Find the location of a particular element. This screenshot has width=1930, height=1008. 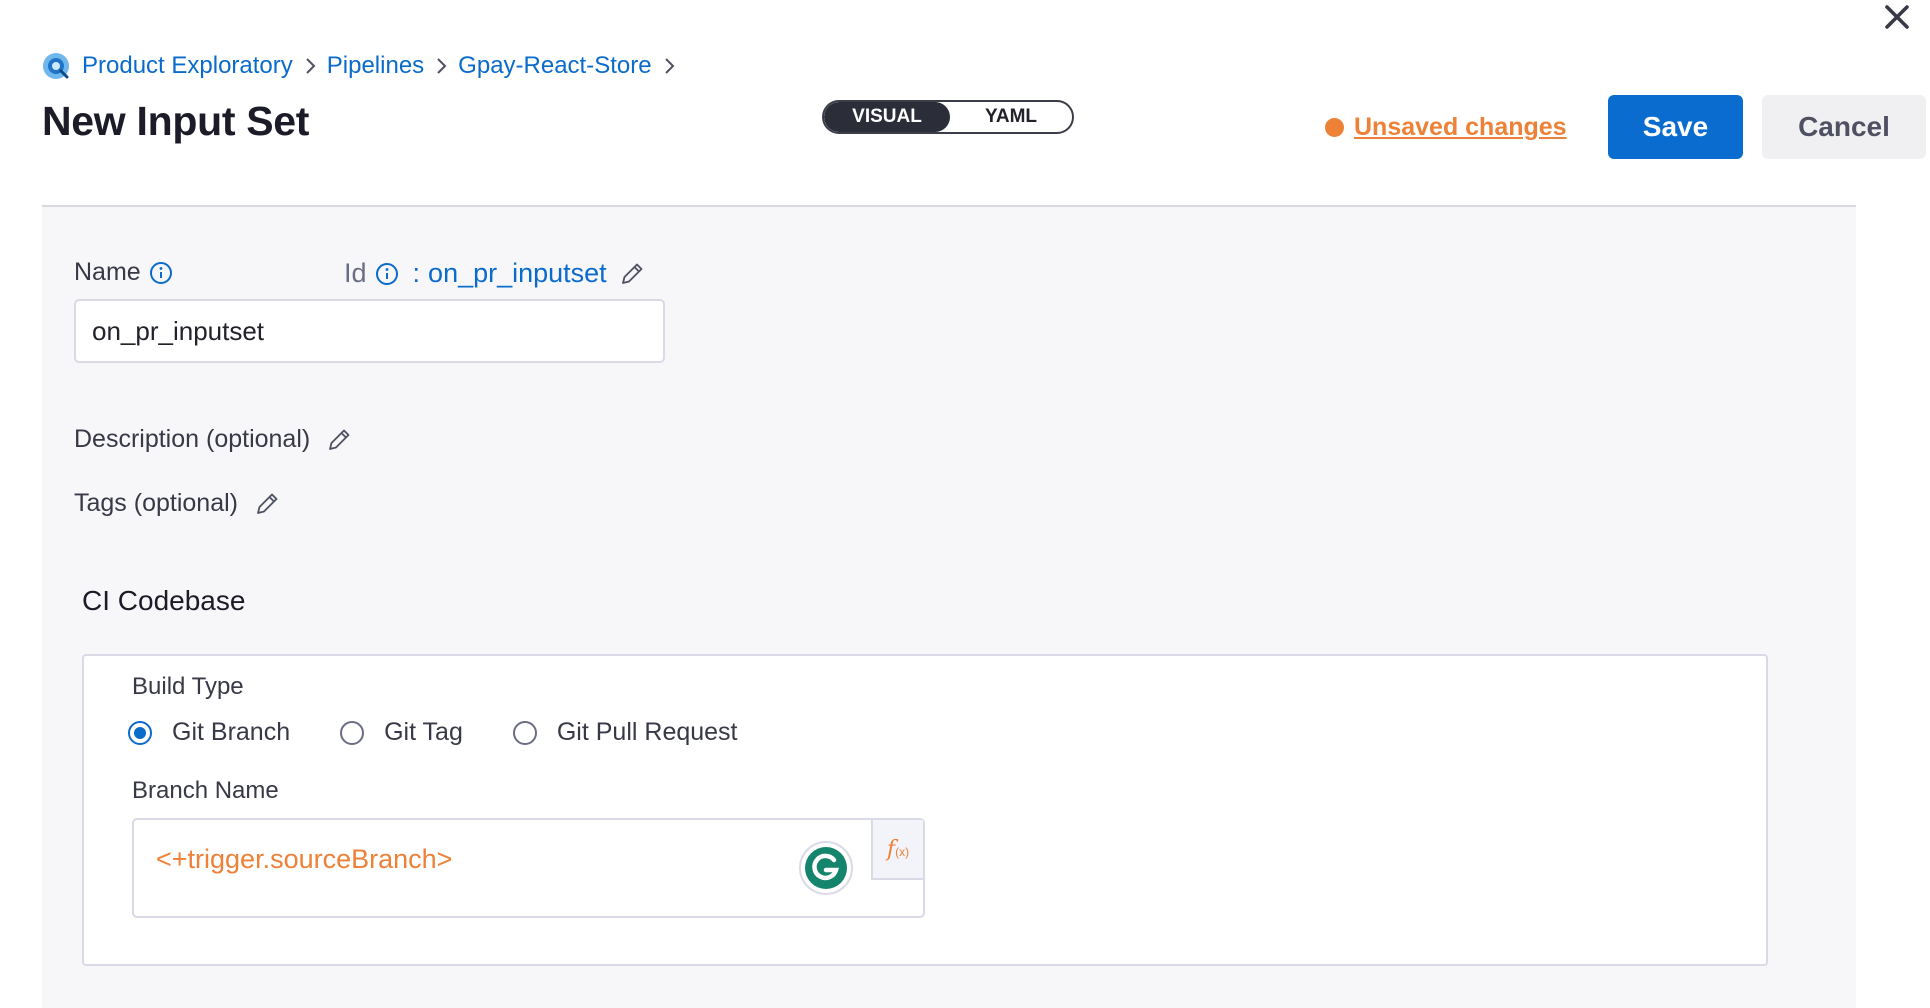

radio-git-tag: Git Tag is located at coordinates (401, 732).